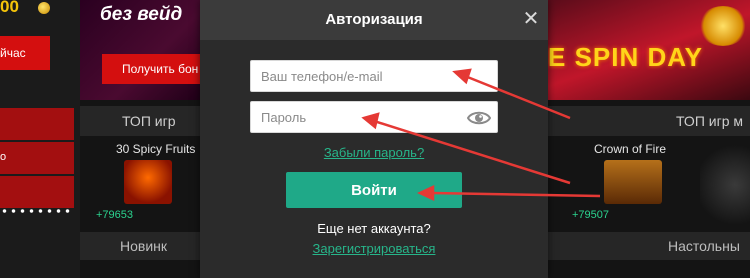  I want to click on login-field, so click(374, 76).